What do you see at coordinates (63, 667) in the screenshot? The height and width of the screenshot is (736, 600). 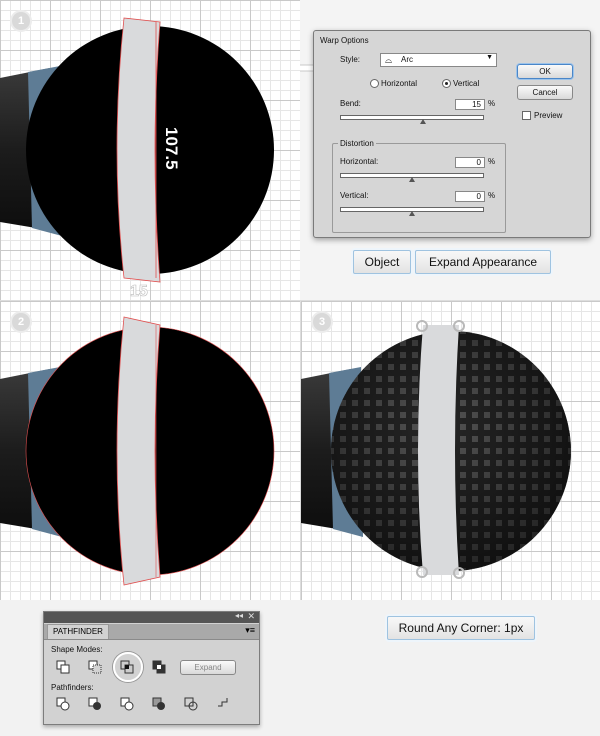 I see `unite-icon` at bounding box center [63, 667].